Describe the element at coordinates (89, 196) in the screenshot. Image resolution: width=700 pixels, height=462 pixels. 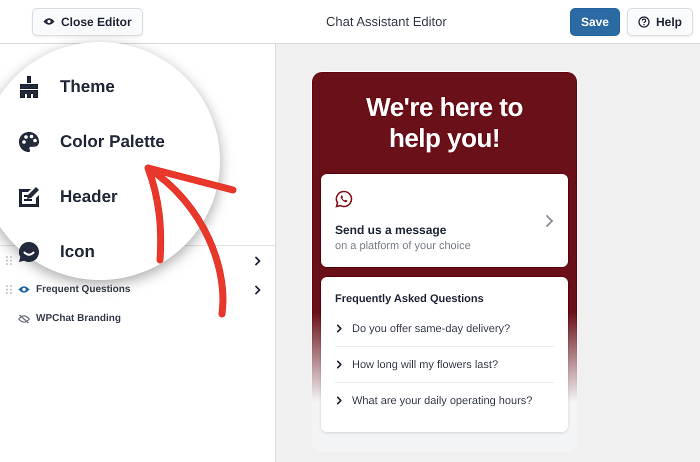
I see `menu-item-label: Header` at that location.